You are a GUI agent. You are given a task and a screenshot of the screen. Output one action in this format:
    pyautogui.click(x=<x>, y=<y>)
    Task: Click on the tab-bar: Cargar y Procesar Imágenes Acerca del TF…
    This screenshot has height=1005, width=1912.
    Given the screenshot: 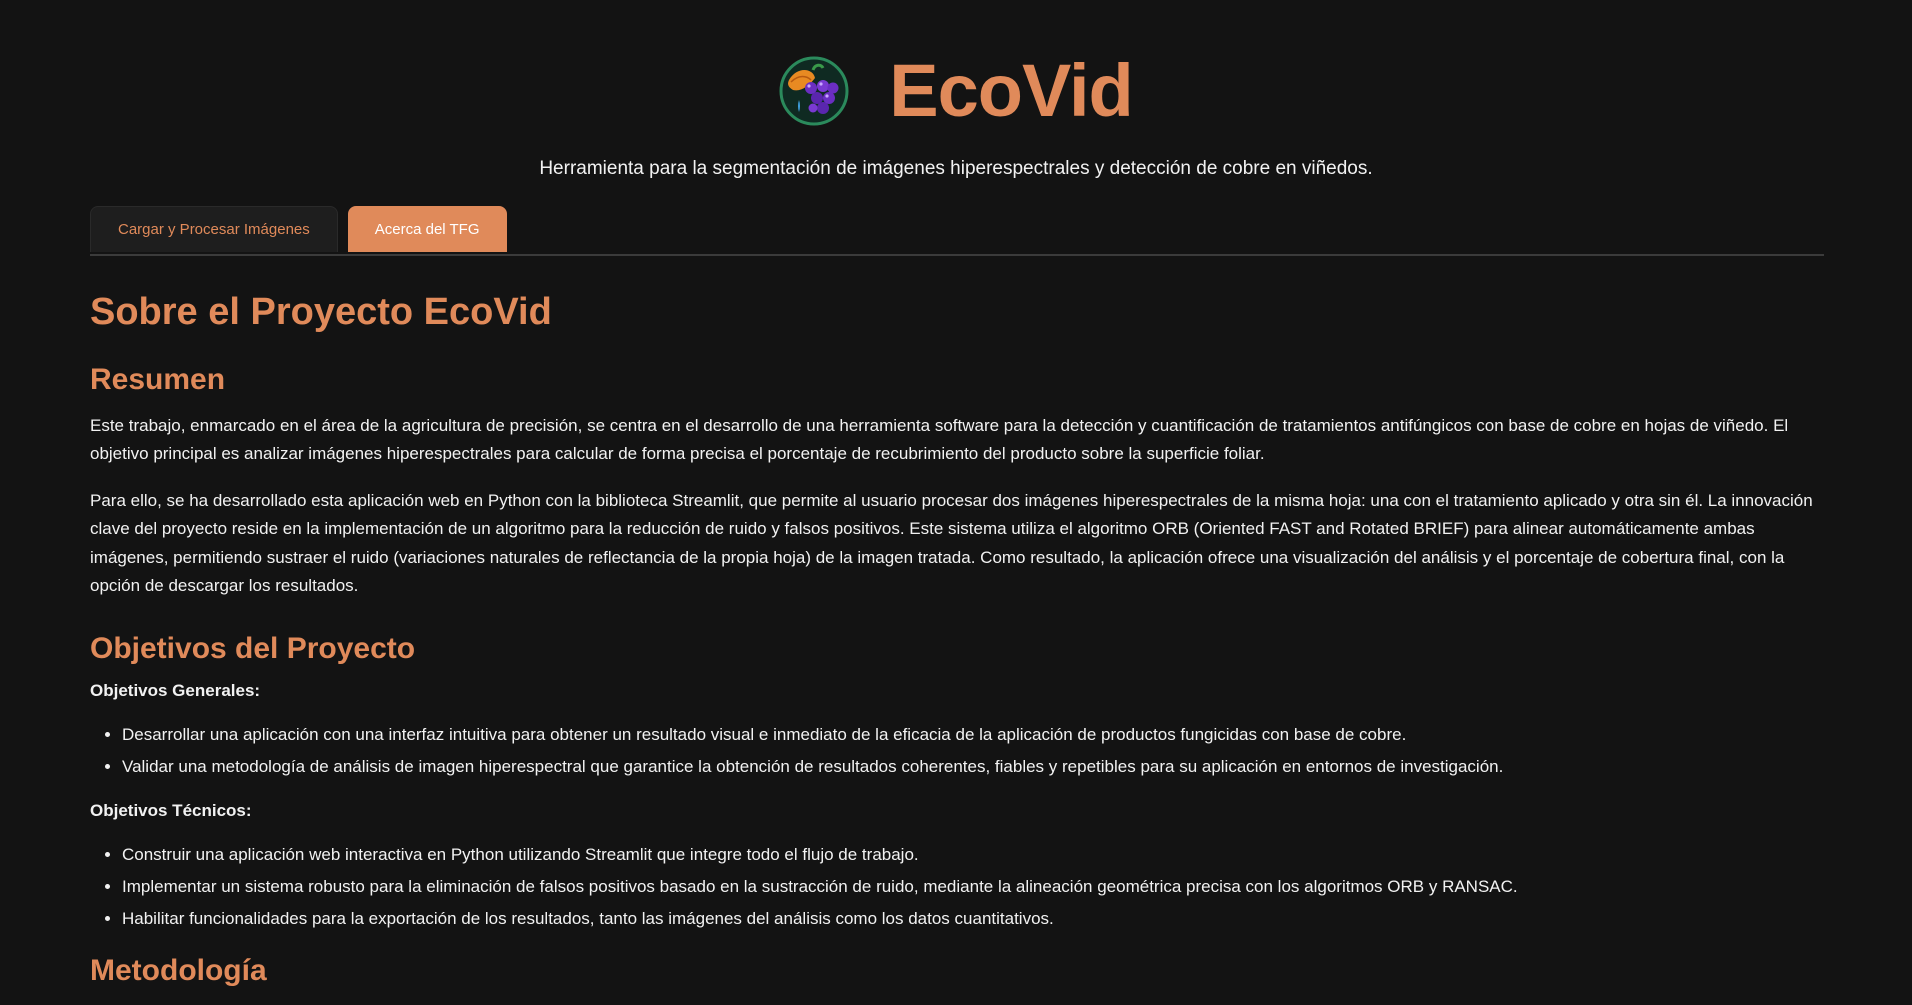 What is the action you would take?
    pyautogui.click(x=957, y=231)
    